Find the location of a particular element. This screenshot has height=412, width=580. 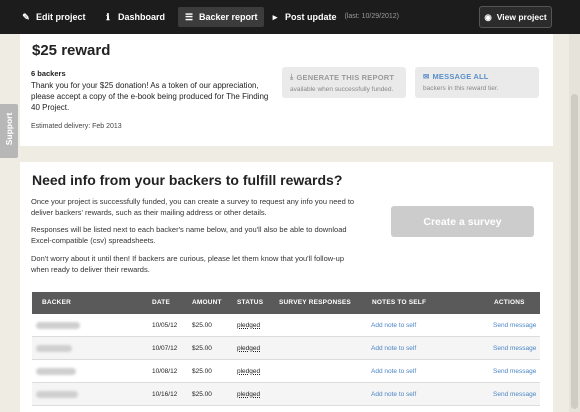

download-icon: ⤓ is located at coordinates (292, 76).